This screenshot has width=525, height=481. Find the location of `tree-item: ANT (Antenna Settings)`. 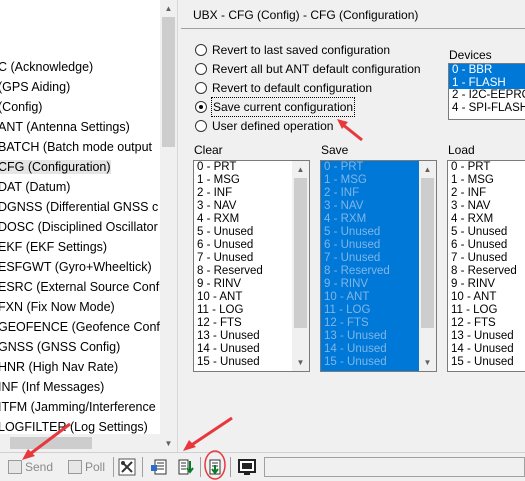

tree-item: ANT (Antenna Settings) is located at coordinates (65, 127).